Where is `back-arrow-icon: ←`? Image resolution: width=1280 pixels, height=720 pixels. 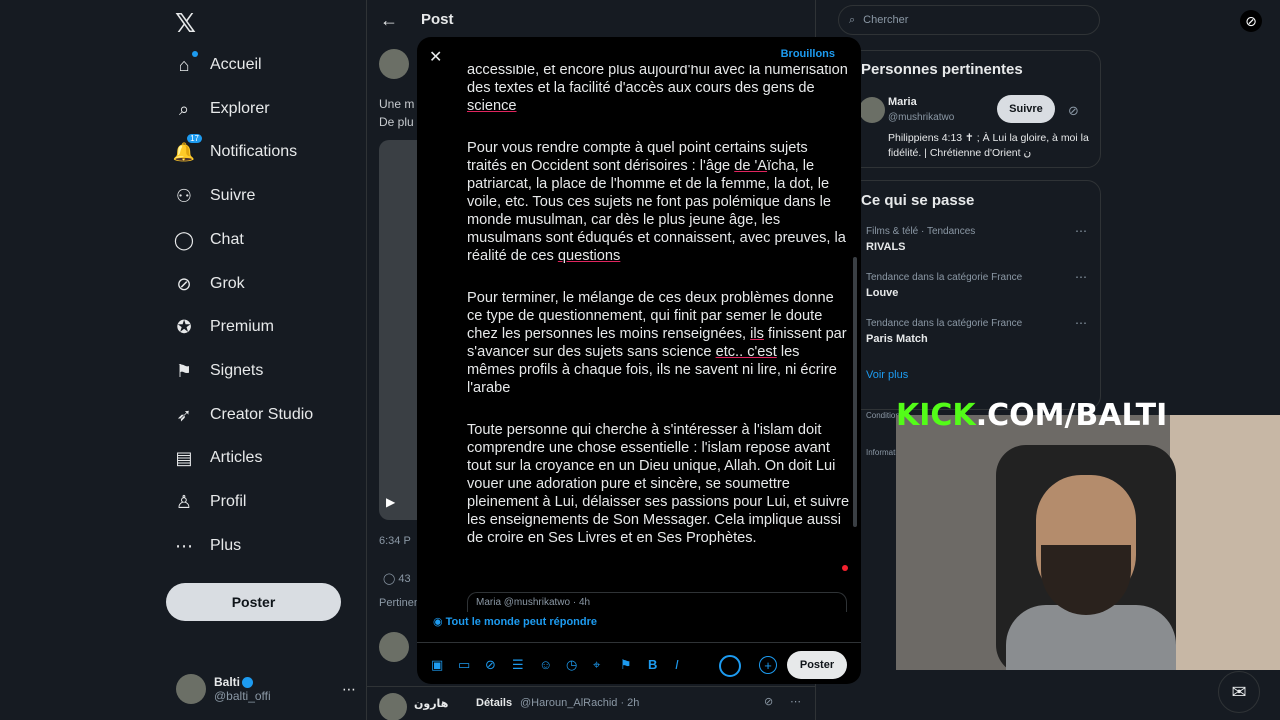
back-arrow-icon: ← is located at coordinates (389, 20).